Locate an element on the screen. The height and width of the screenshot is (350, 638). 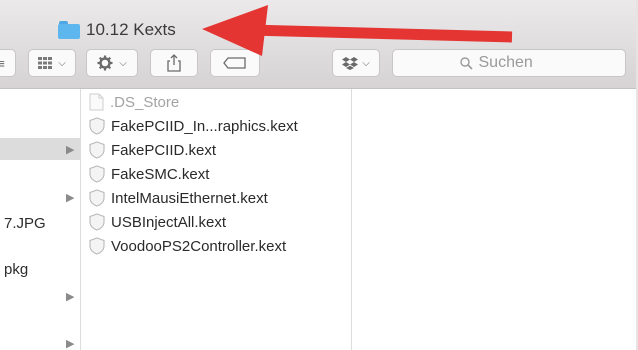
file-row: FakePCIID_In...raphics.kext is located at coordinates (193, 126).